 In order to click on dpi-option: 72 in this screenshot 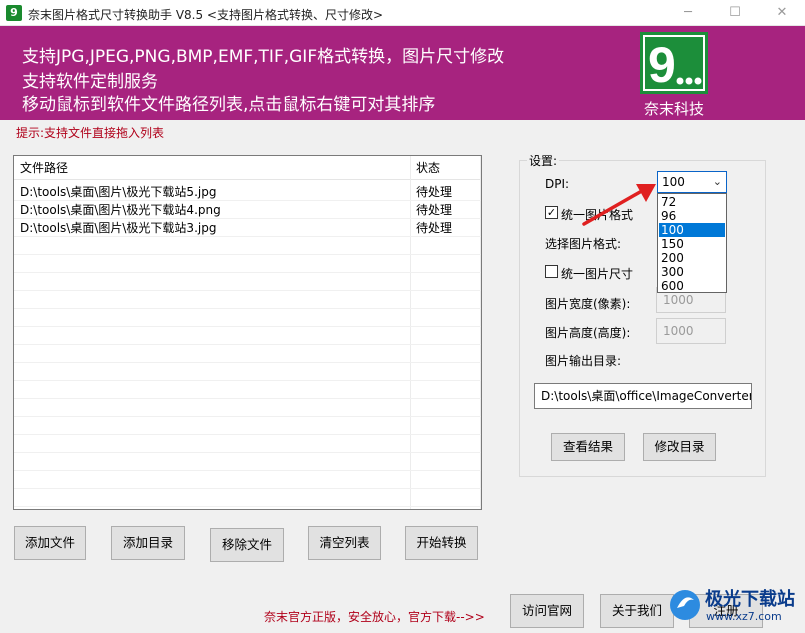, I will do `click(692, 202)`.